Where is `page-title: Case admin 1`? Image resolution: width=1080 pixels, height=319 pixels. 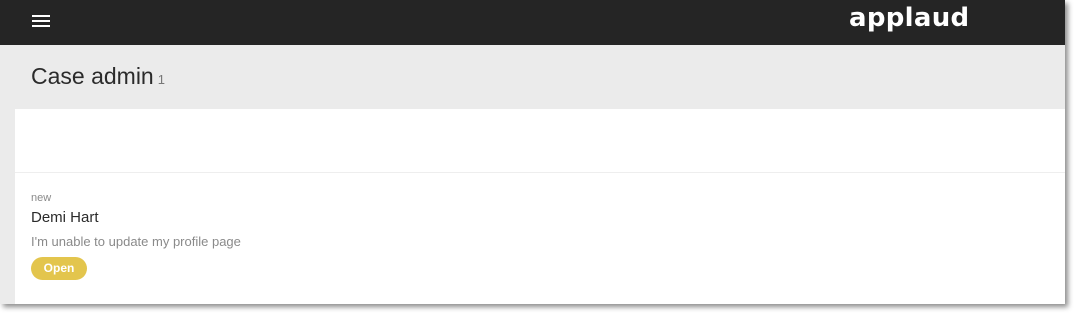
page-title: Case admin 1 is located at coordinates (98, 76).